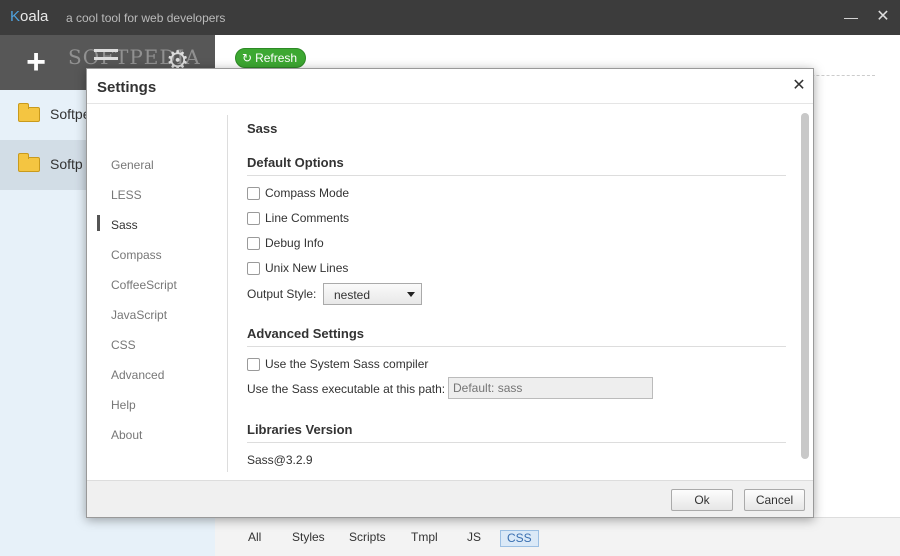 The image size is (900, 556). What do you see at coordinates (347, 364) in the screenshot?
I see `system-sass-label: Use the System Sass compiler` at bounding box center [347, 364].